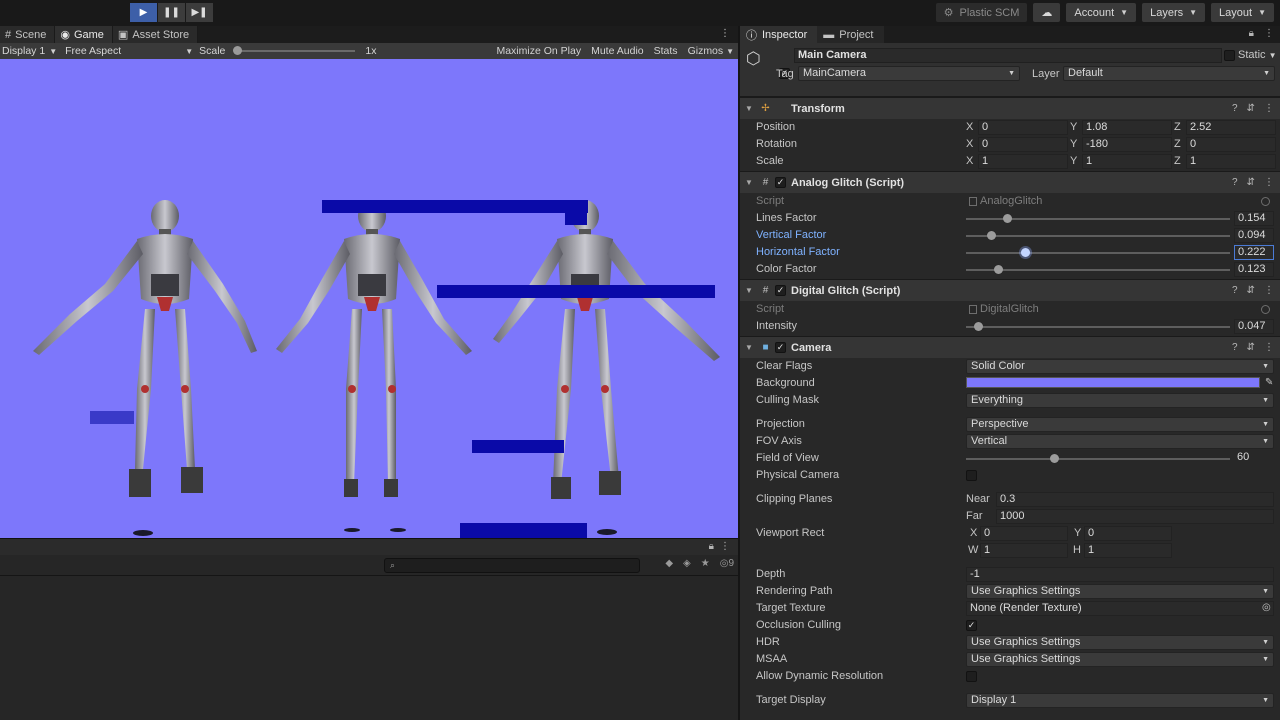  I want to click on lines-factor-knob, so click(1007, 218).